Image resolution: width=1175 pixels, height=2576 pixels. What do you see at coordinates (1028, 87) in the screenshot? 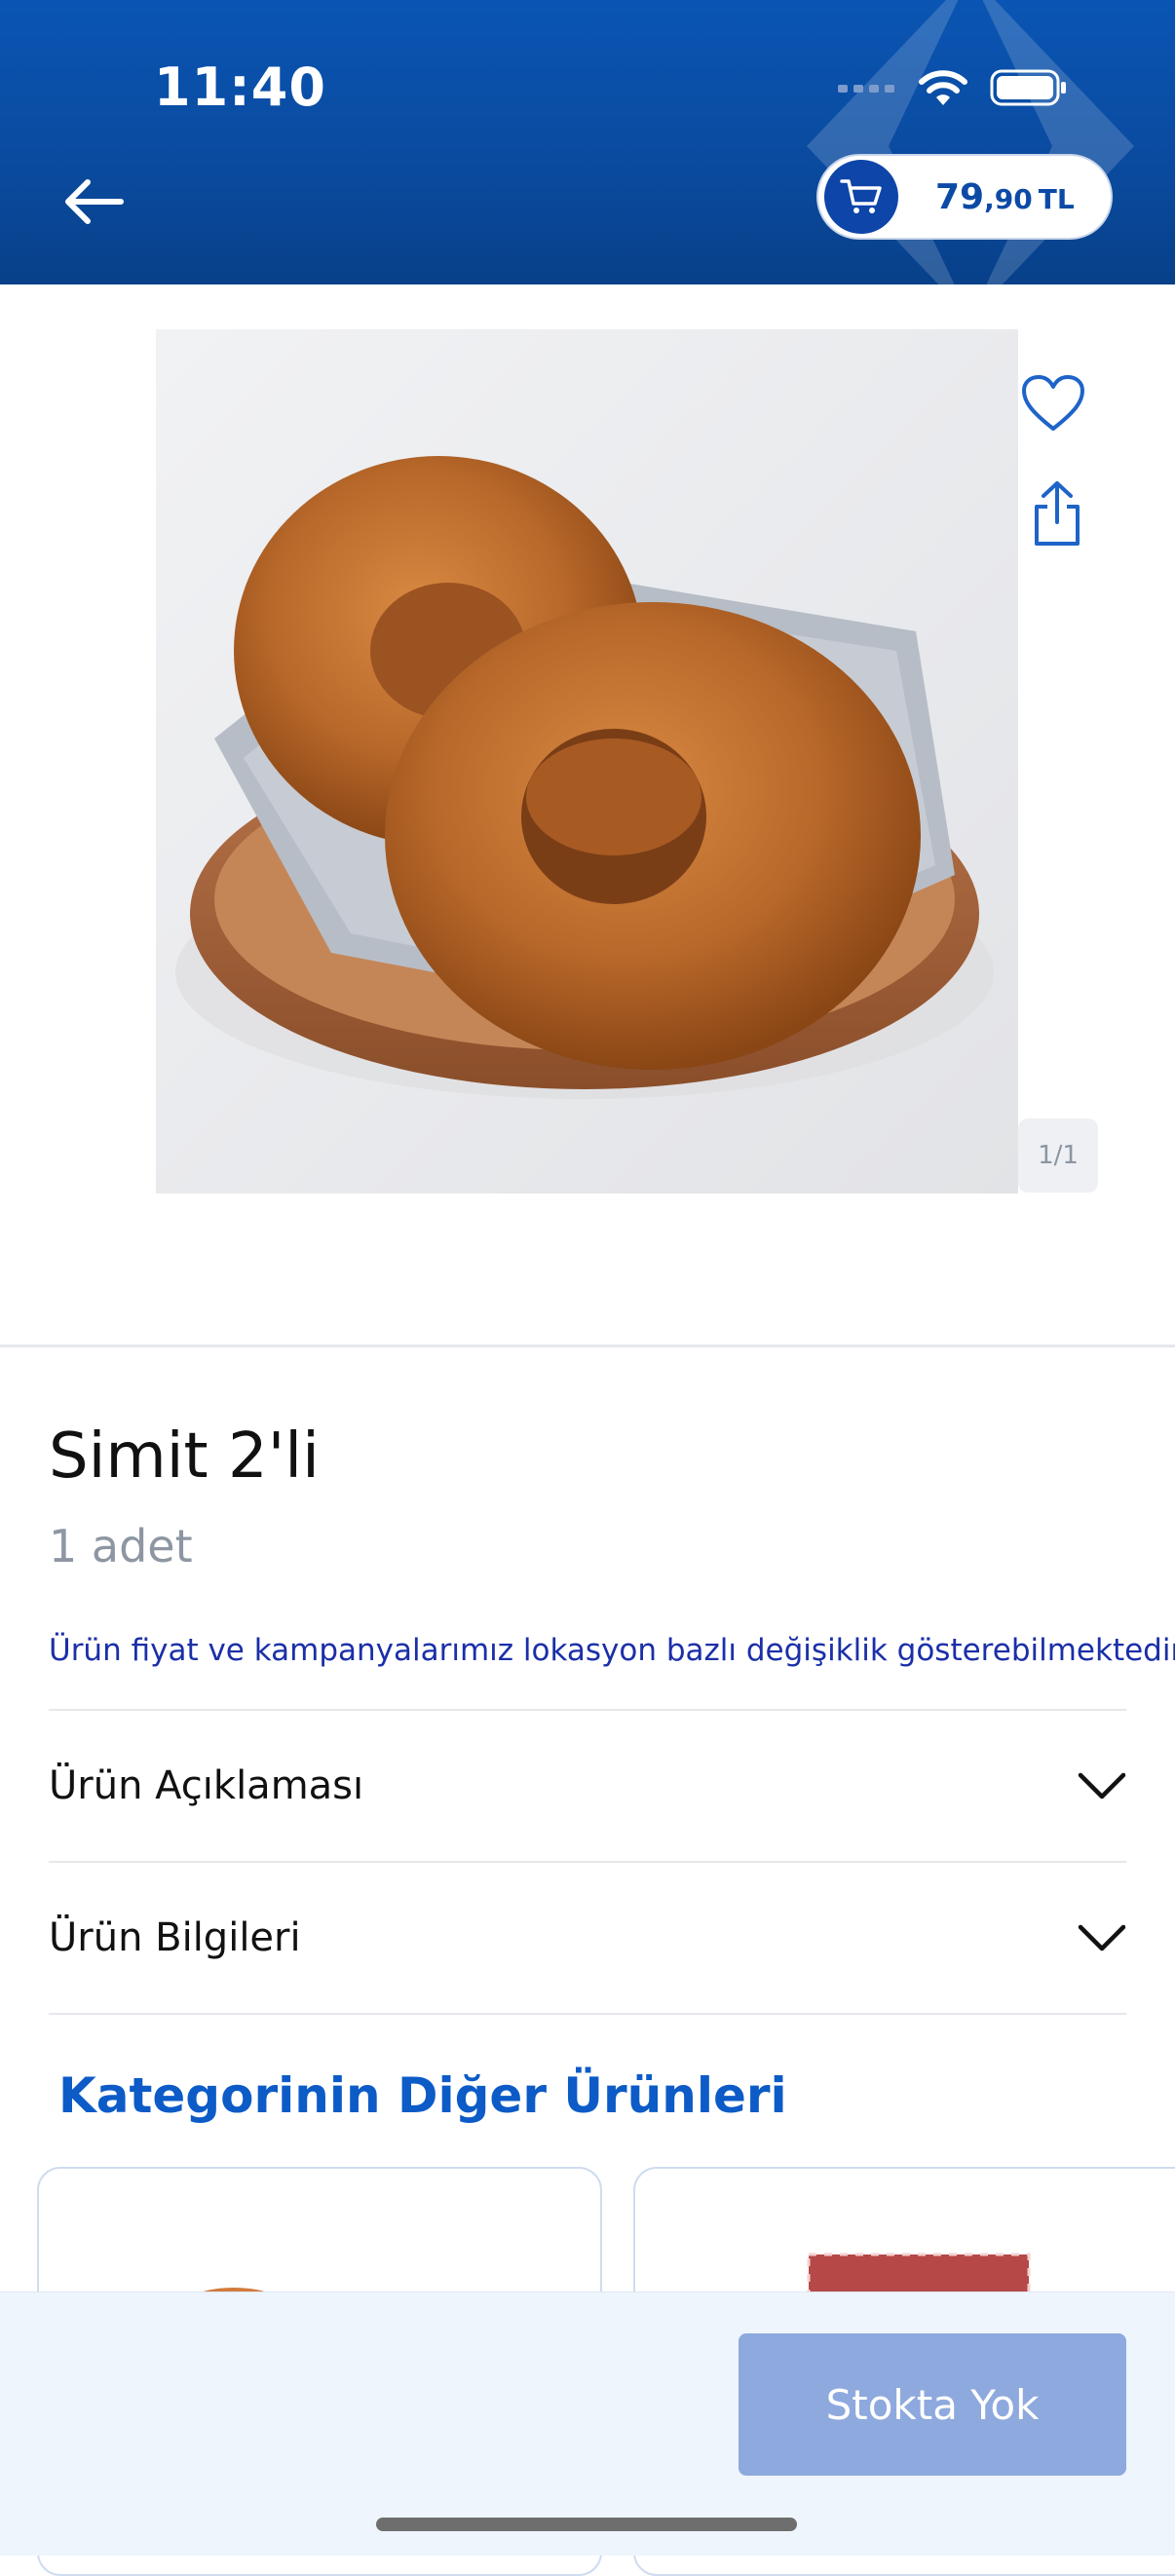
I see `battery-icon` at bounding box center [1028, 87].